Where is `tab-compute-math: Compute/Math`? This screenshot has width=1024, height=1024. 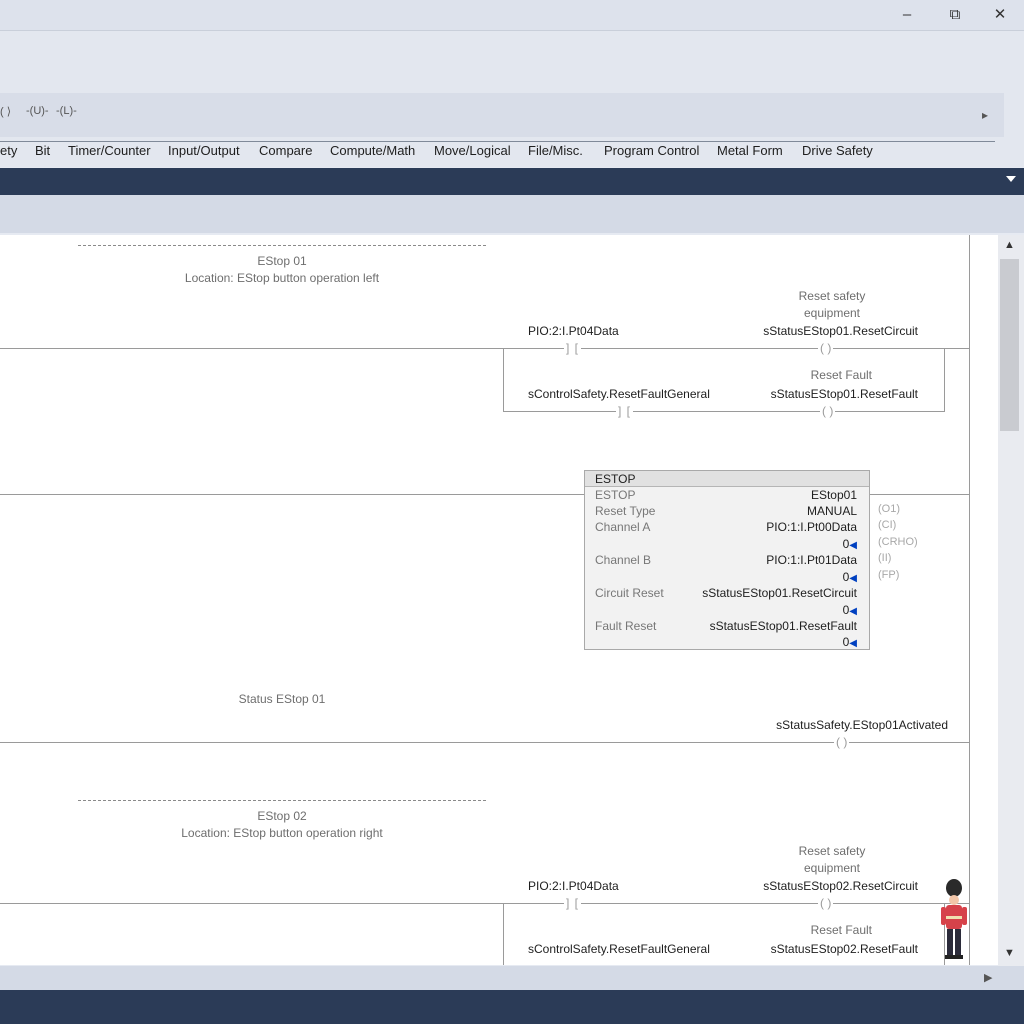
tab-compute-math: Compute/Math is located at coordinates (372, 150).